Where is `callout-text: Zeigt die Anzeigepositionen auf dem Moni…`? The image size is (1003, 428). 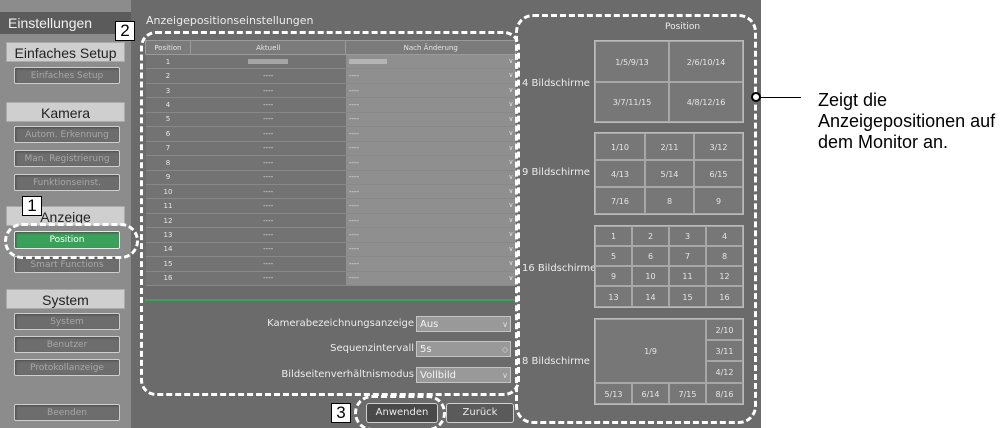
callout-text: Zeigt die Anzeigepositionen auf dem Moni… is located at coordinates (907, 121).